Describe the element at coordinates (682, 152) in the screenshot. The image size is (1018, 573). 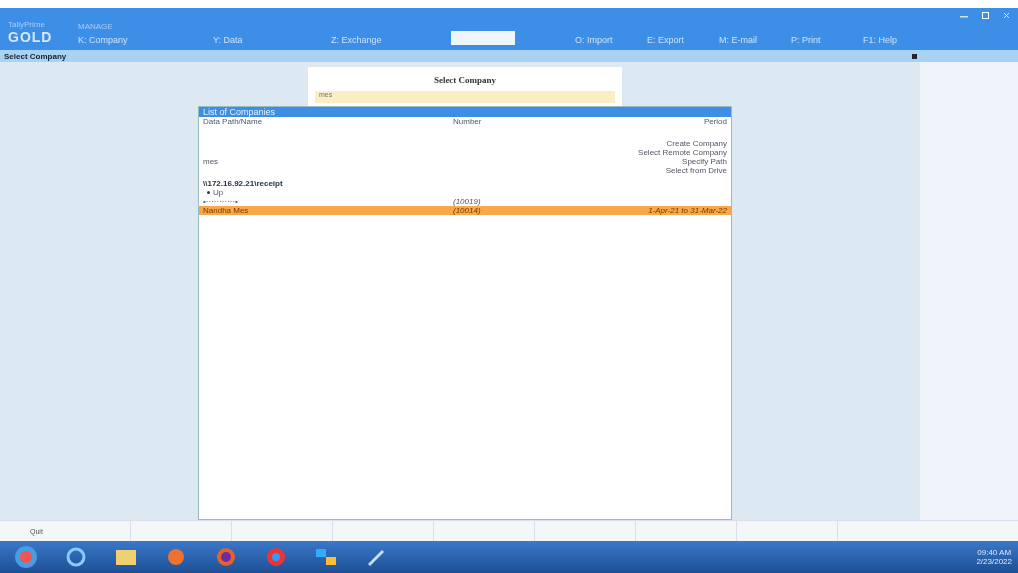
I see `action-item: Select Remote Company` at that location.